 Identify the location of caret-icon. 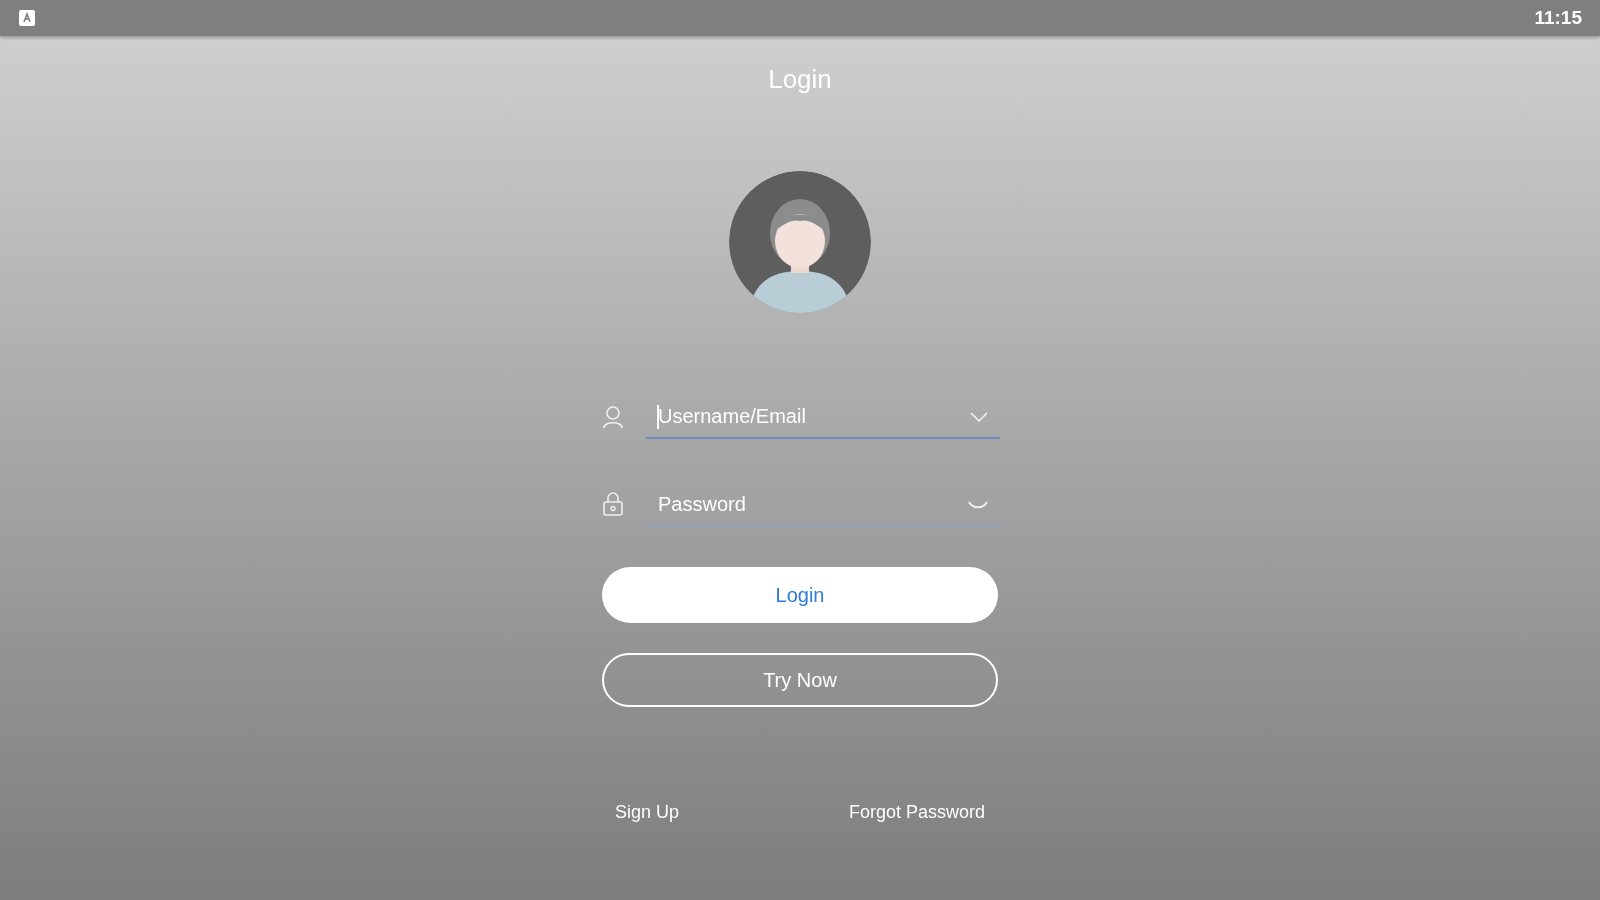
(979, 417).